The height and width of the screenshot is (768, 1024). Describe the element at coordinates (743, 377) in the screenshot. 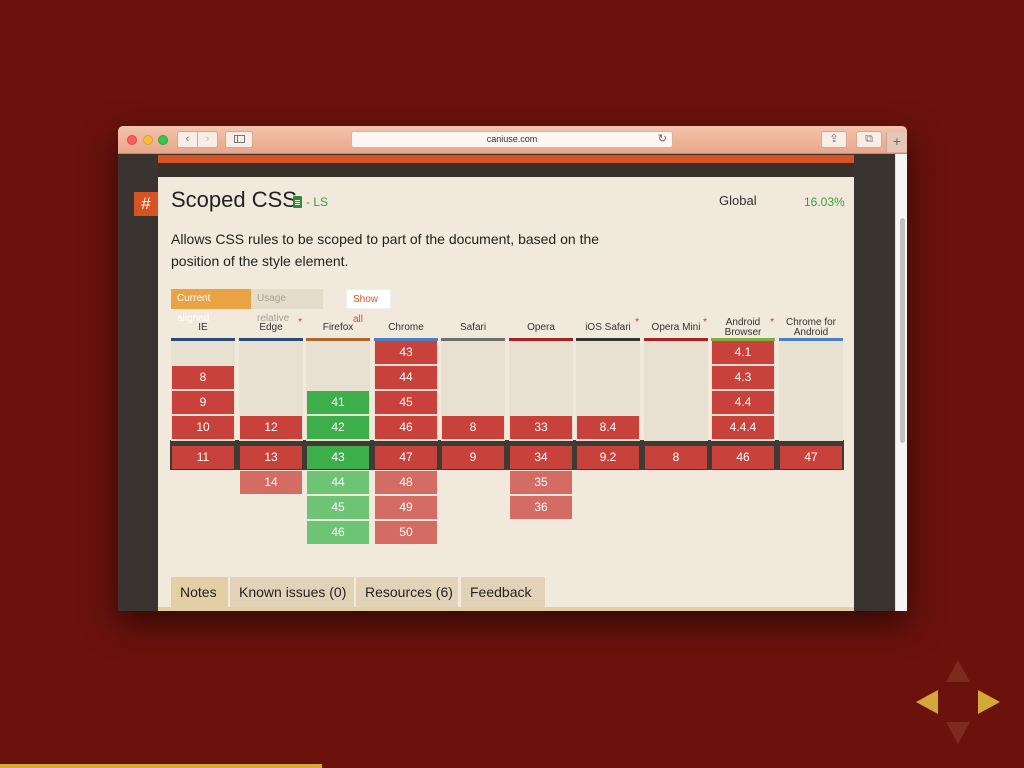

I see `version-cell: 4.3` at that location.